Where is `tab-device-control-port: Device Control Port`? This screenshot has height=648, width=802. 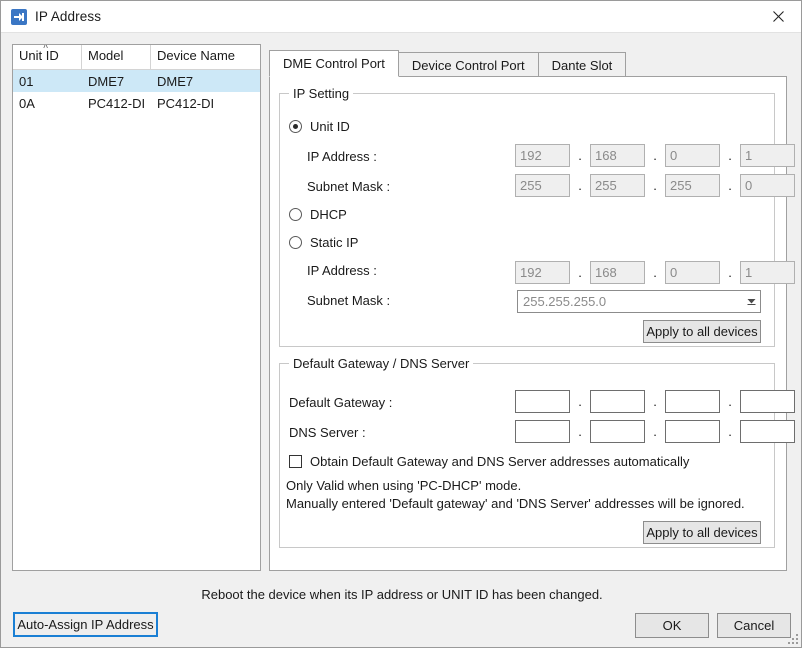 tab-device-control-port: Device Control Port is located at coordinates (468, 64).